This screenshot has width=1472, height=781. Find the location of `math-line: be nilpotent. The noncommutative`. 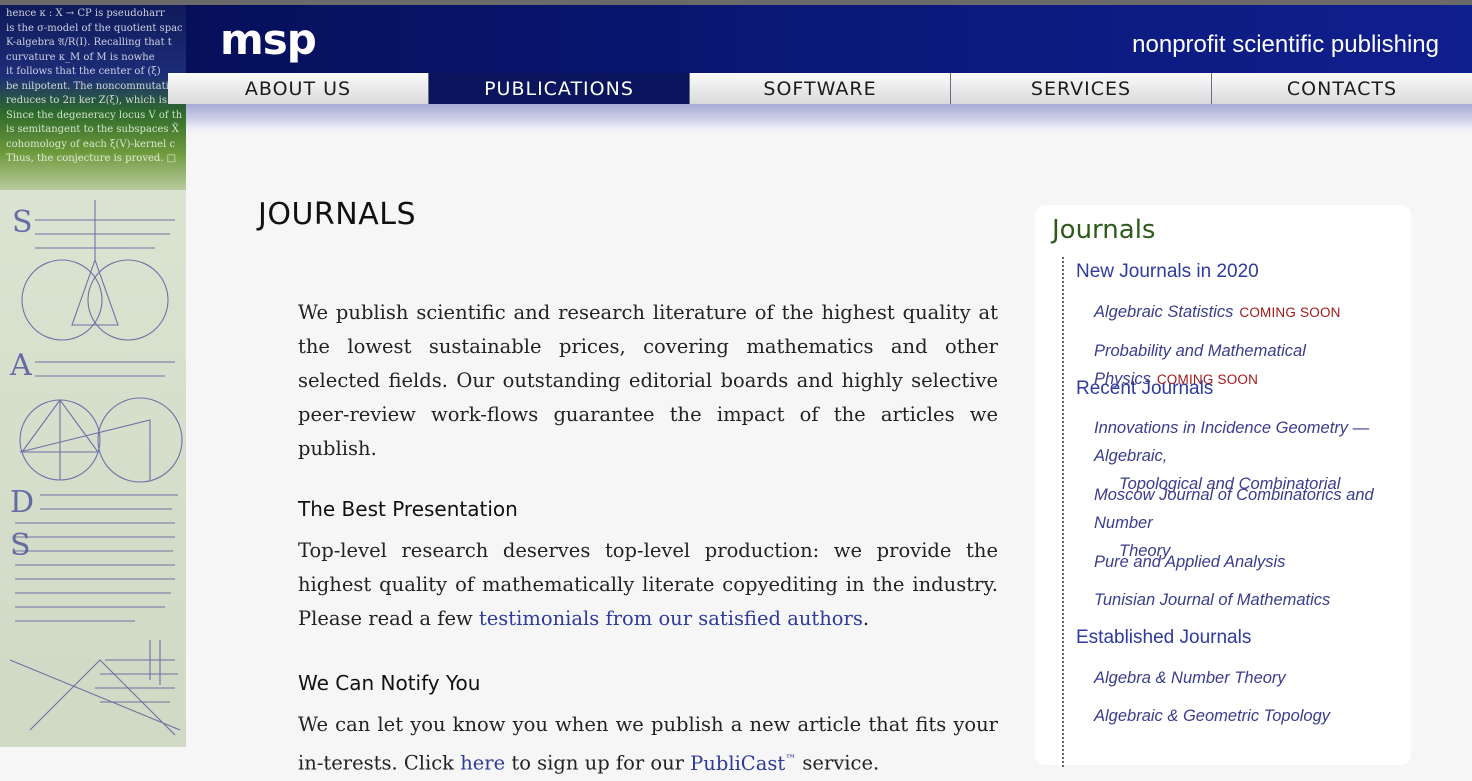

math-line: be nilpotent. The noncommutative is located at coordinates (93, 86).